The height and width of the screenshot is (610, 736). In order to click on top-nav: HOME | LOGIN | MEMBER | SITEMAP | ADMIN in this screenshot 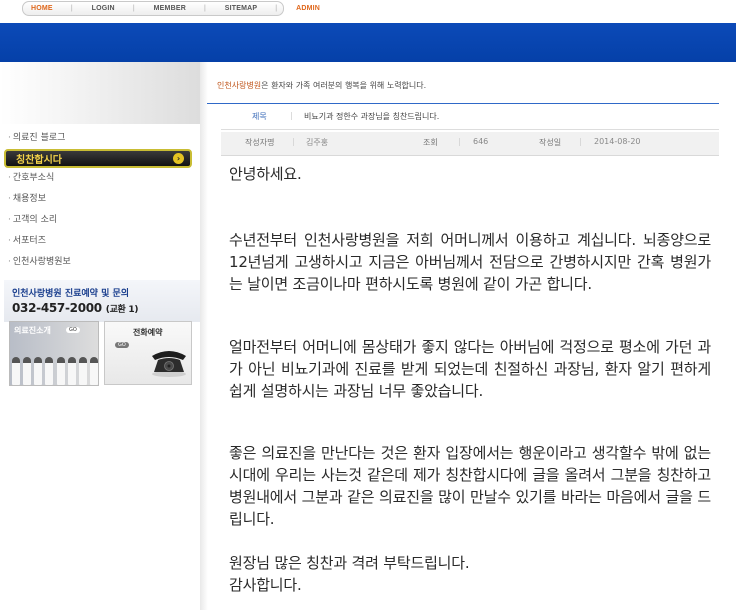, I will do `click(171, 8)`.